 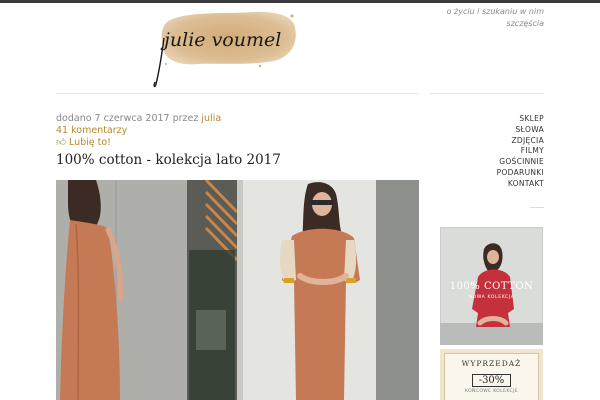 I want to click on sidebar-divider, so click(x=537, y=207).